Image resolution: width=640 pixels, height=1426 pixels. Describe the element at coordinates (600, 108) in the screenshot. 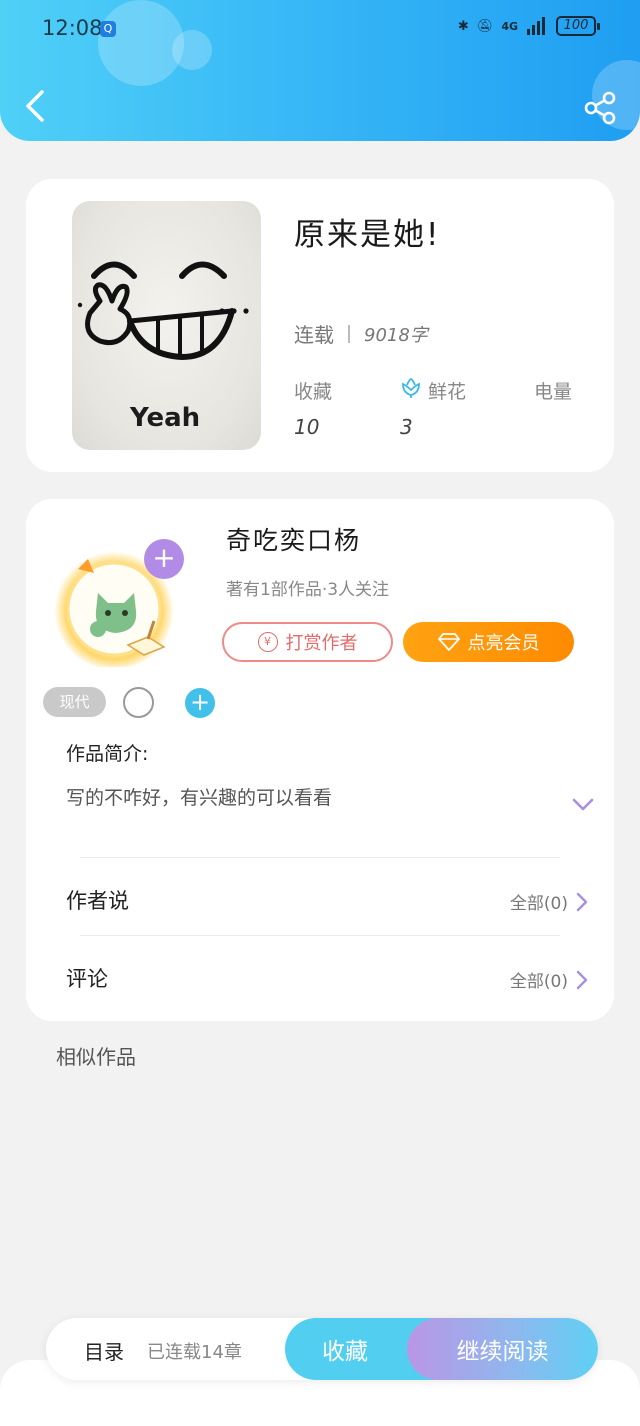

I see `share-button` at that location.